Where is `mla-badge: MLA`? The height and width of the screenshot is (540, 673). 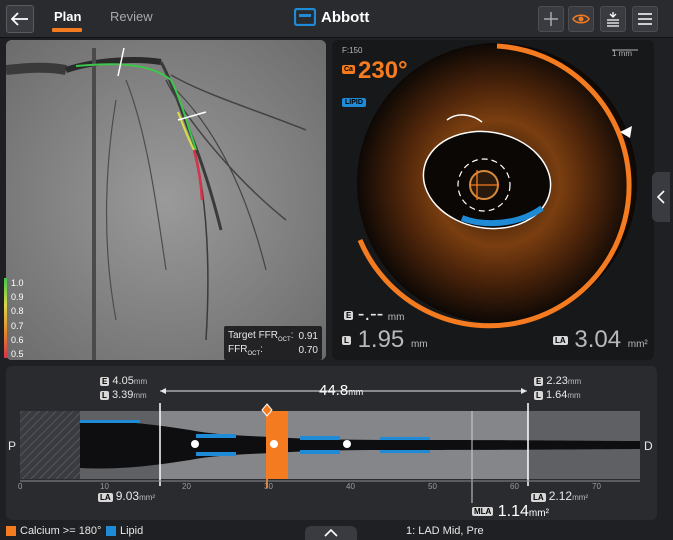
mla-badge: MLA is located at coordinates (483, 512).